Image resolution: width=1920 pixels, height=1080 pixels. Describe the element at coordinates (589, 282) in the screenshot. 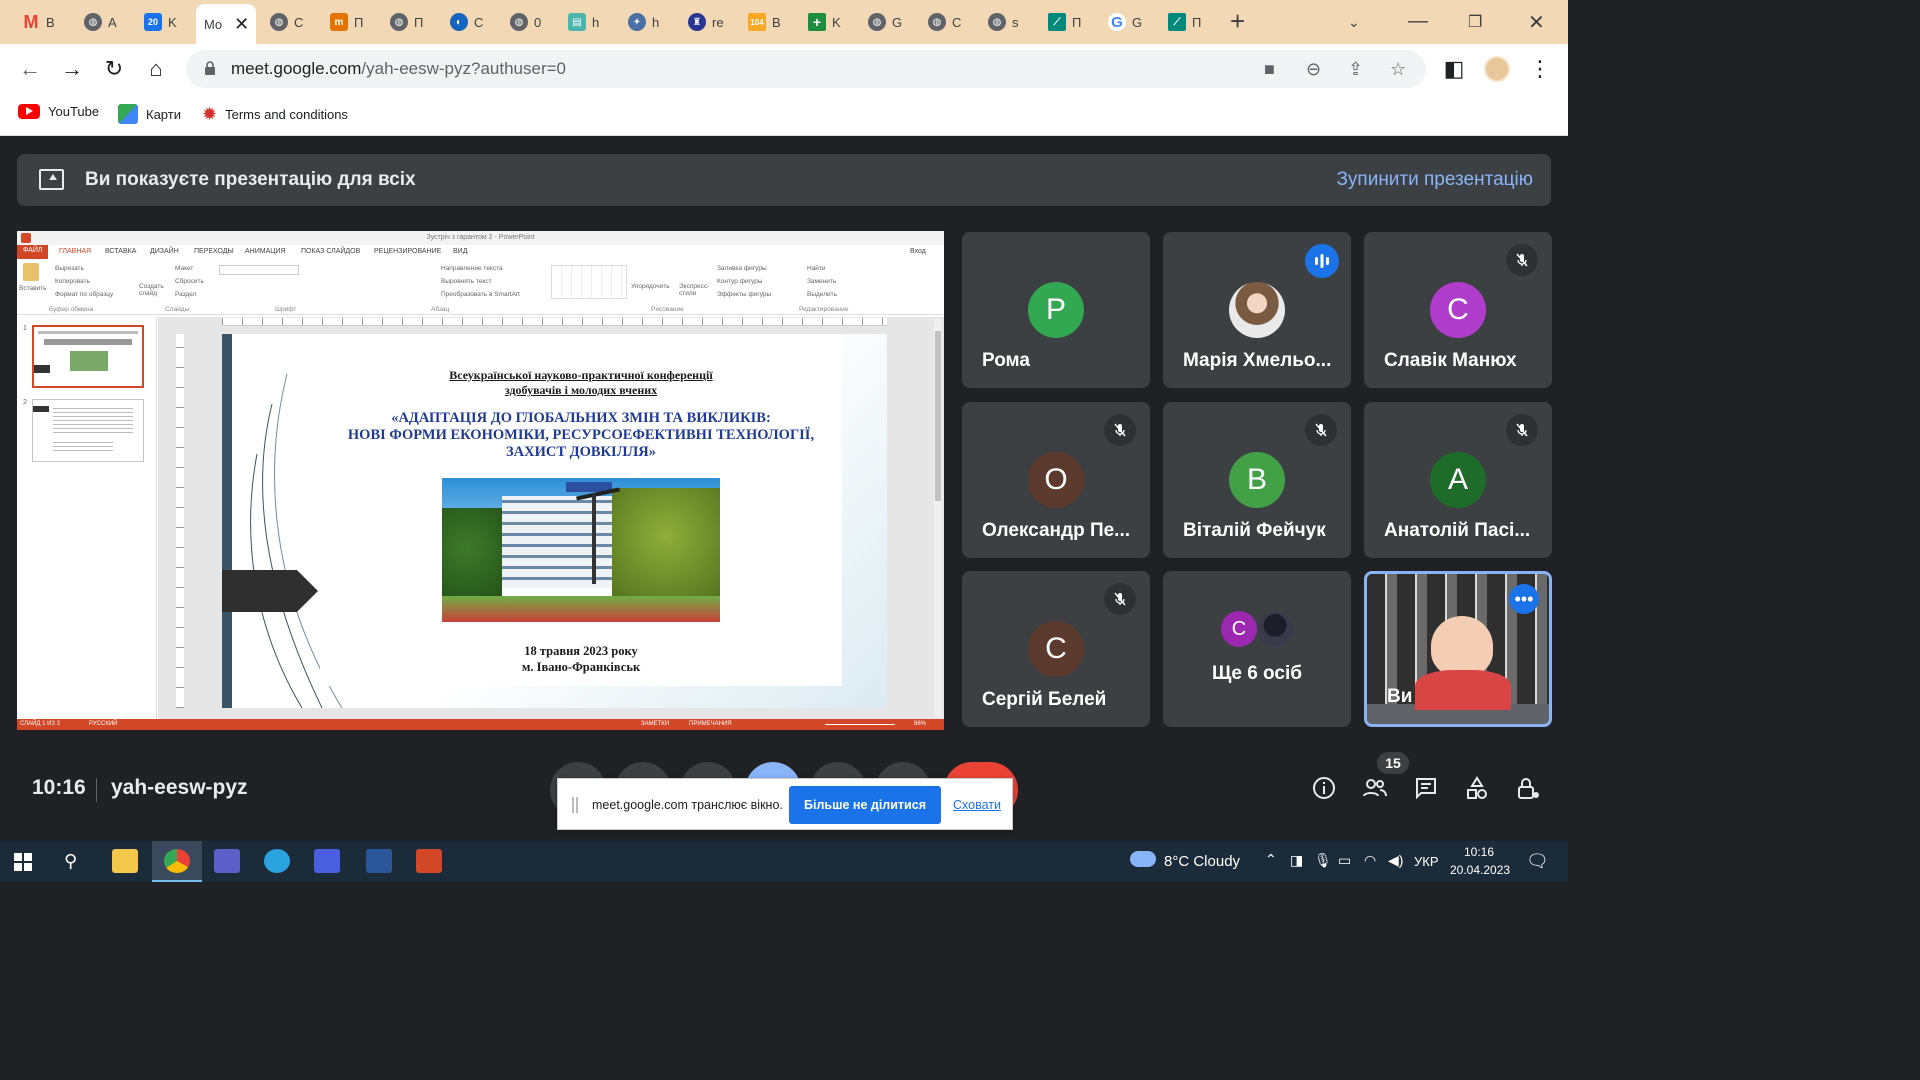

I see `shapes-gallery` at that location.